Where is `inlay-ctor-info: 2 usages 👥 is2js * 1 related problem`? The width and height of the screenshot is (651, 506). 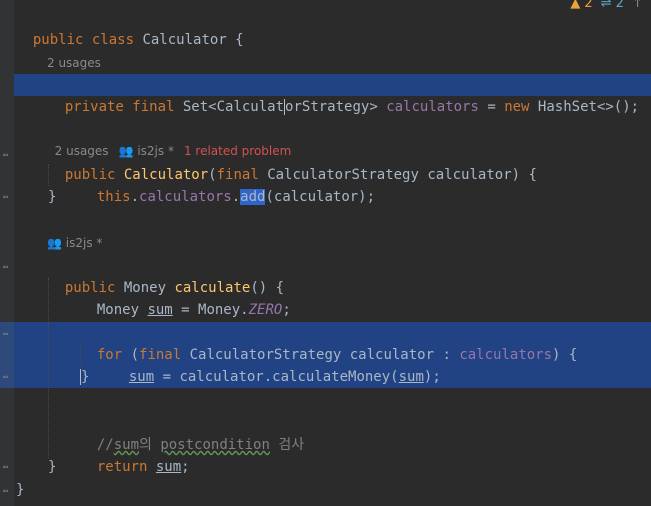 inlay-ctor-info: 2 usages 👥 is2js * 1 related problem is located at coordinates (169, 139).